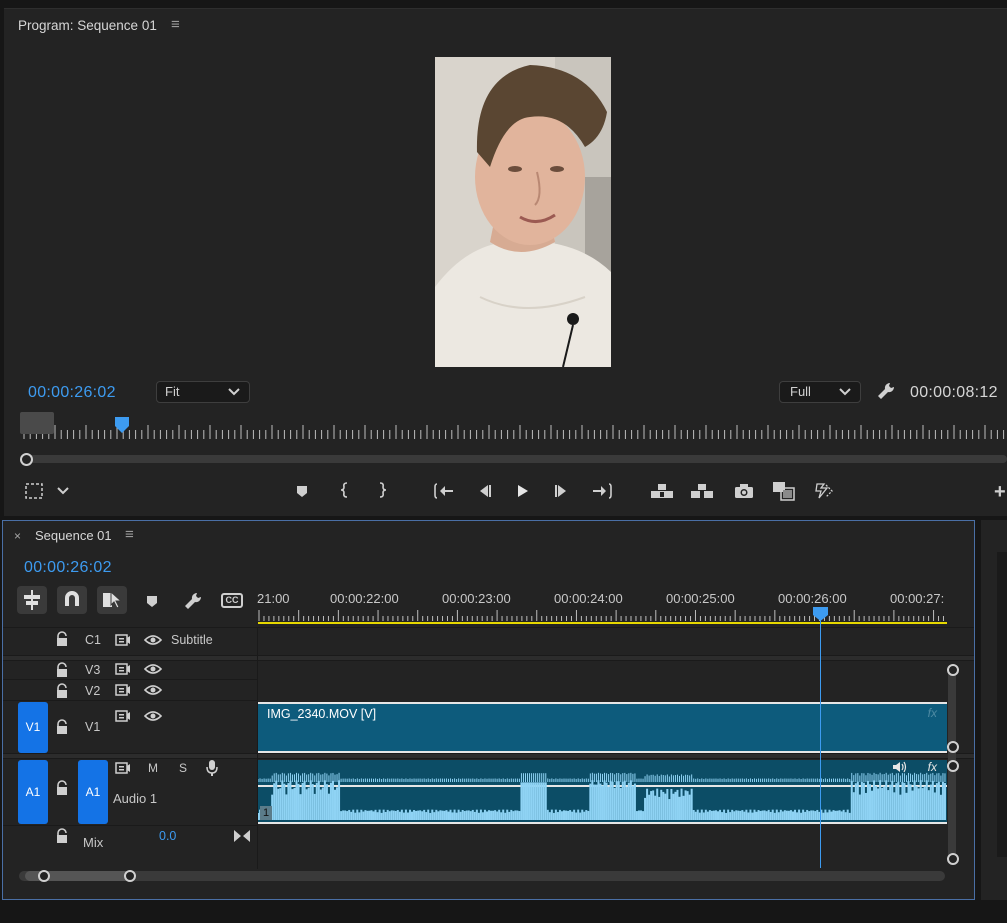 The image size is (1007, 923). I want to click on sequence-tab: Sequence 01, so click(73, 535).